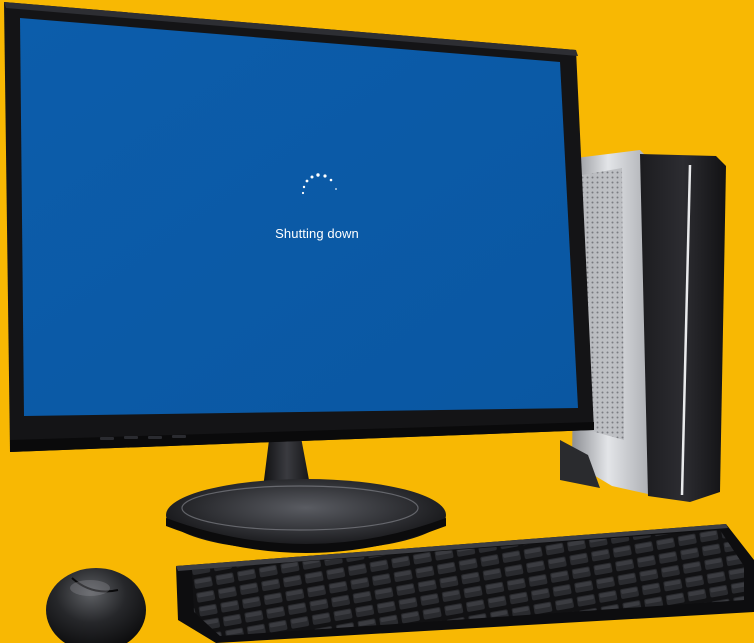 Image resolution: width=754 pixels, height=643 pixels. Describe the element at coordinates (317, 233) in the screenshot. I see `shutdown-status-text: Shutting down` at that location.